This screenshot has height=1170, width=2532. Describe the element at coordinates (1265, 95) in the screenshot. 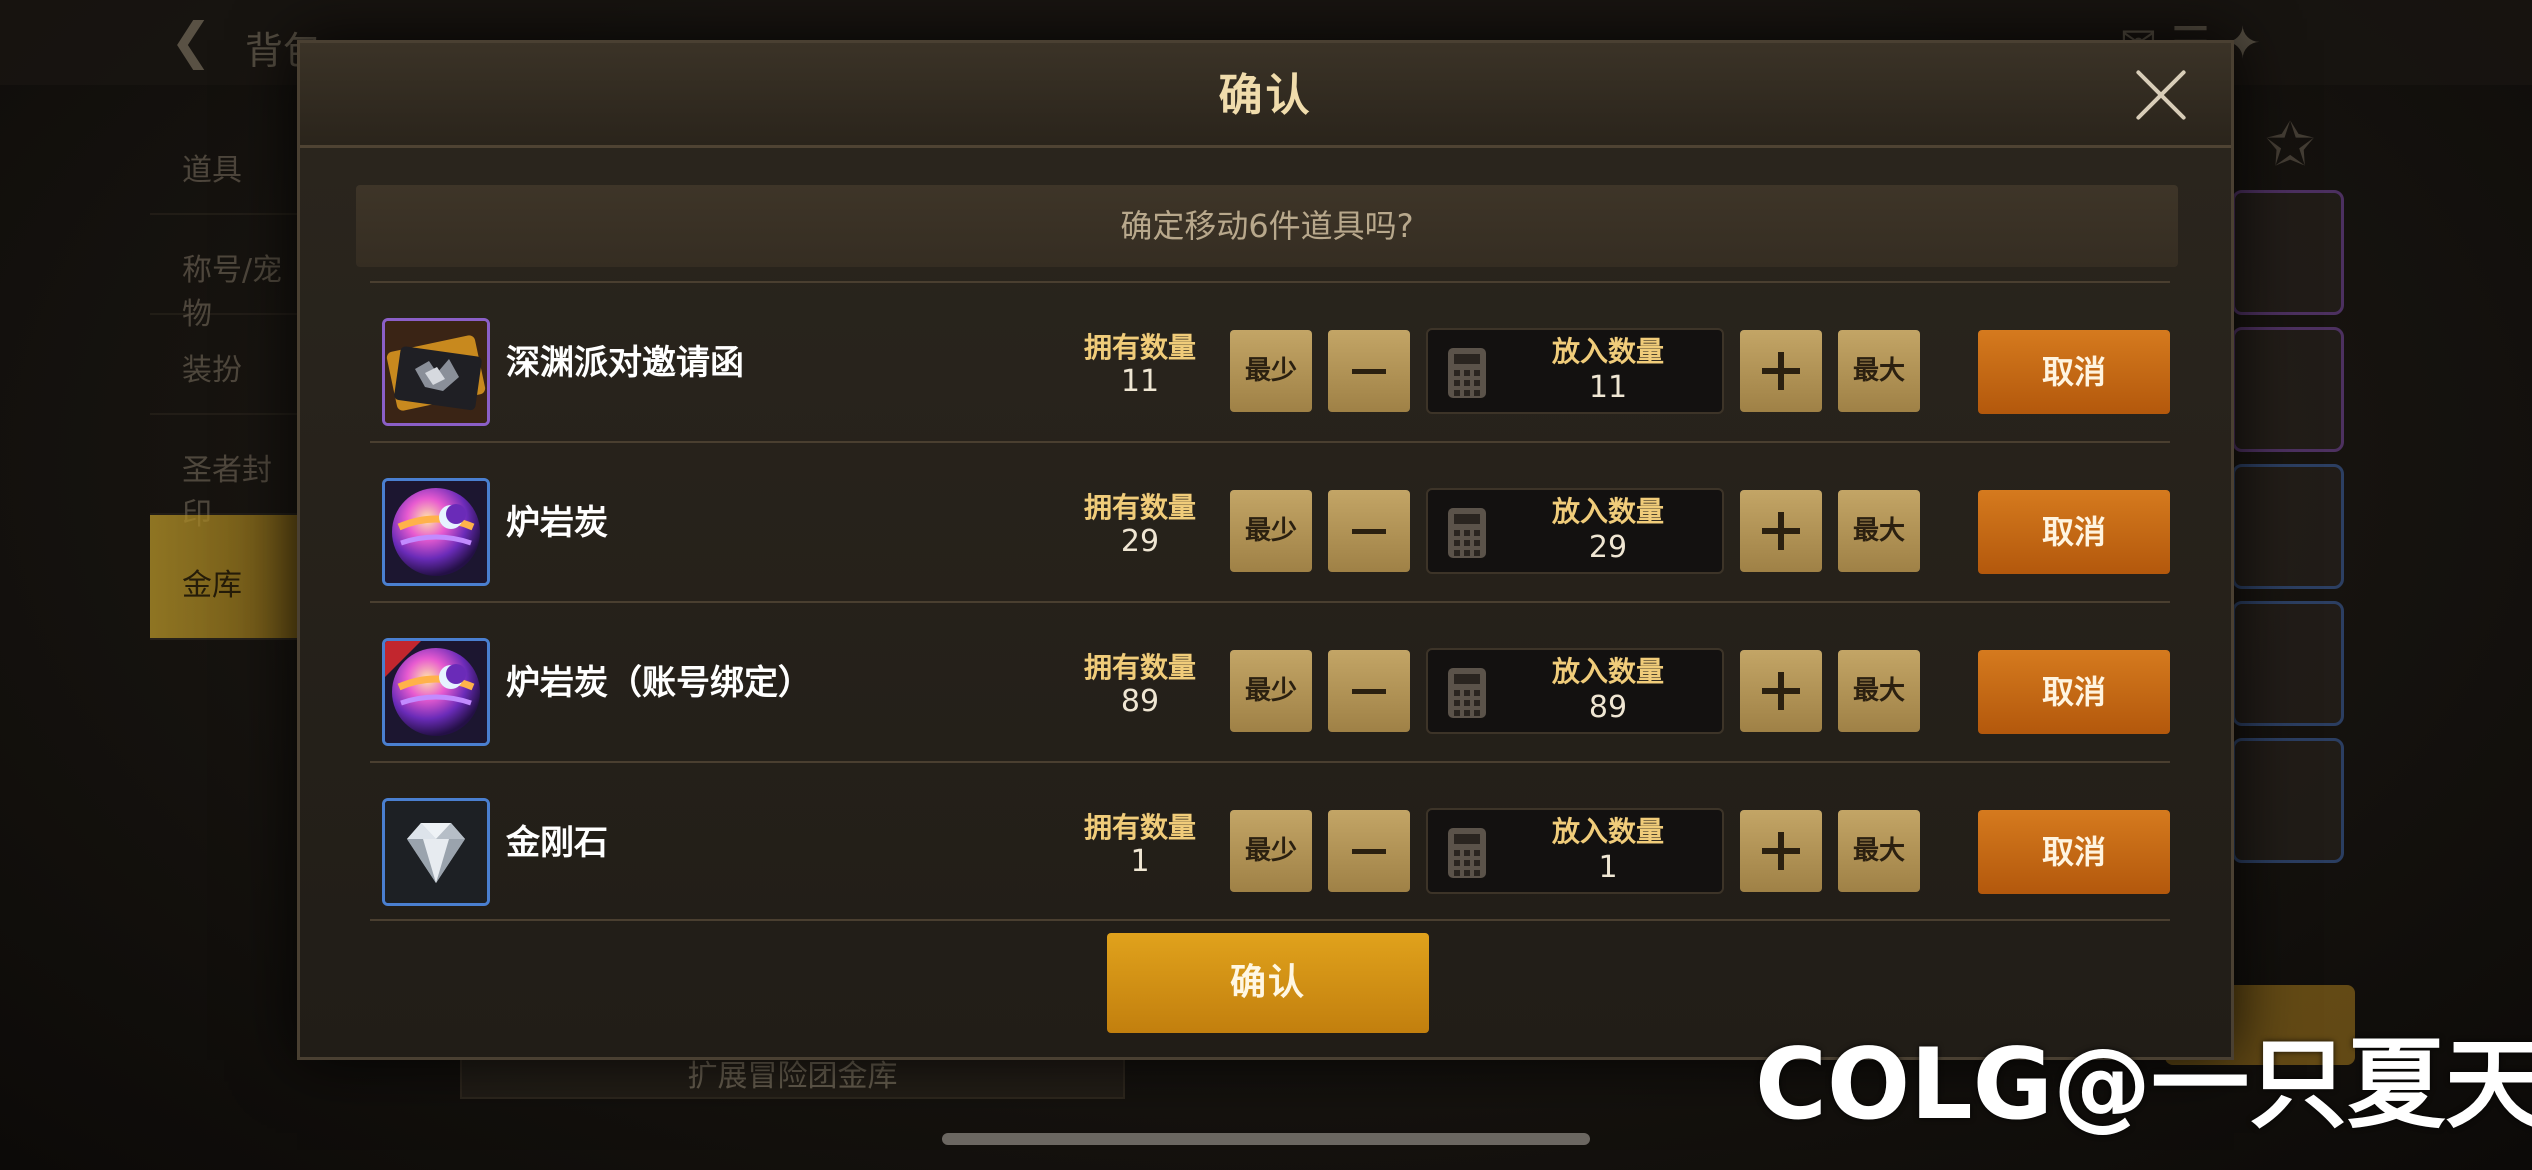

I see `dialog-title: 确认` at that location.